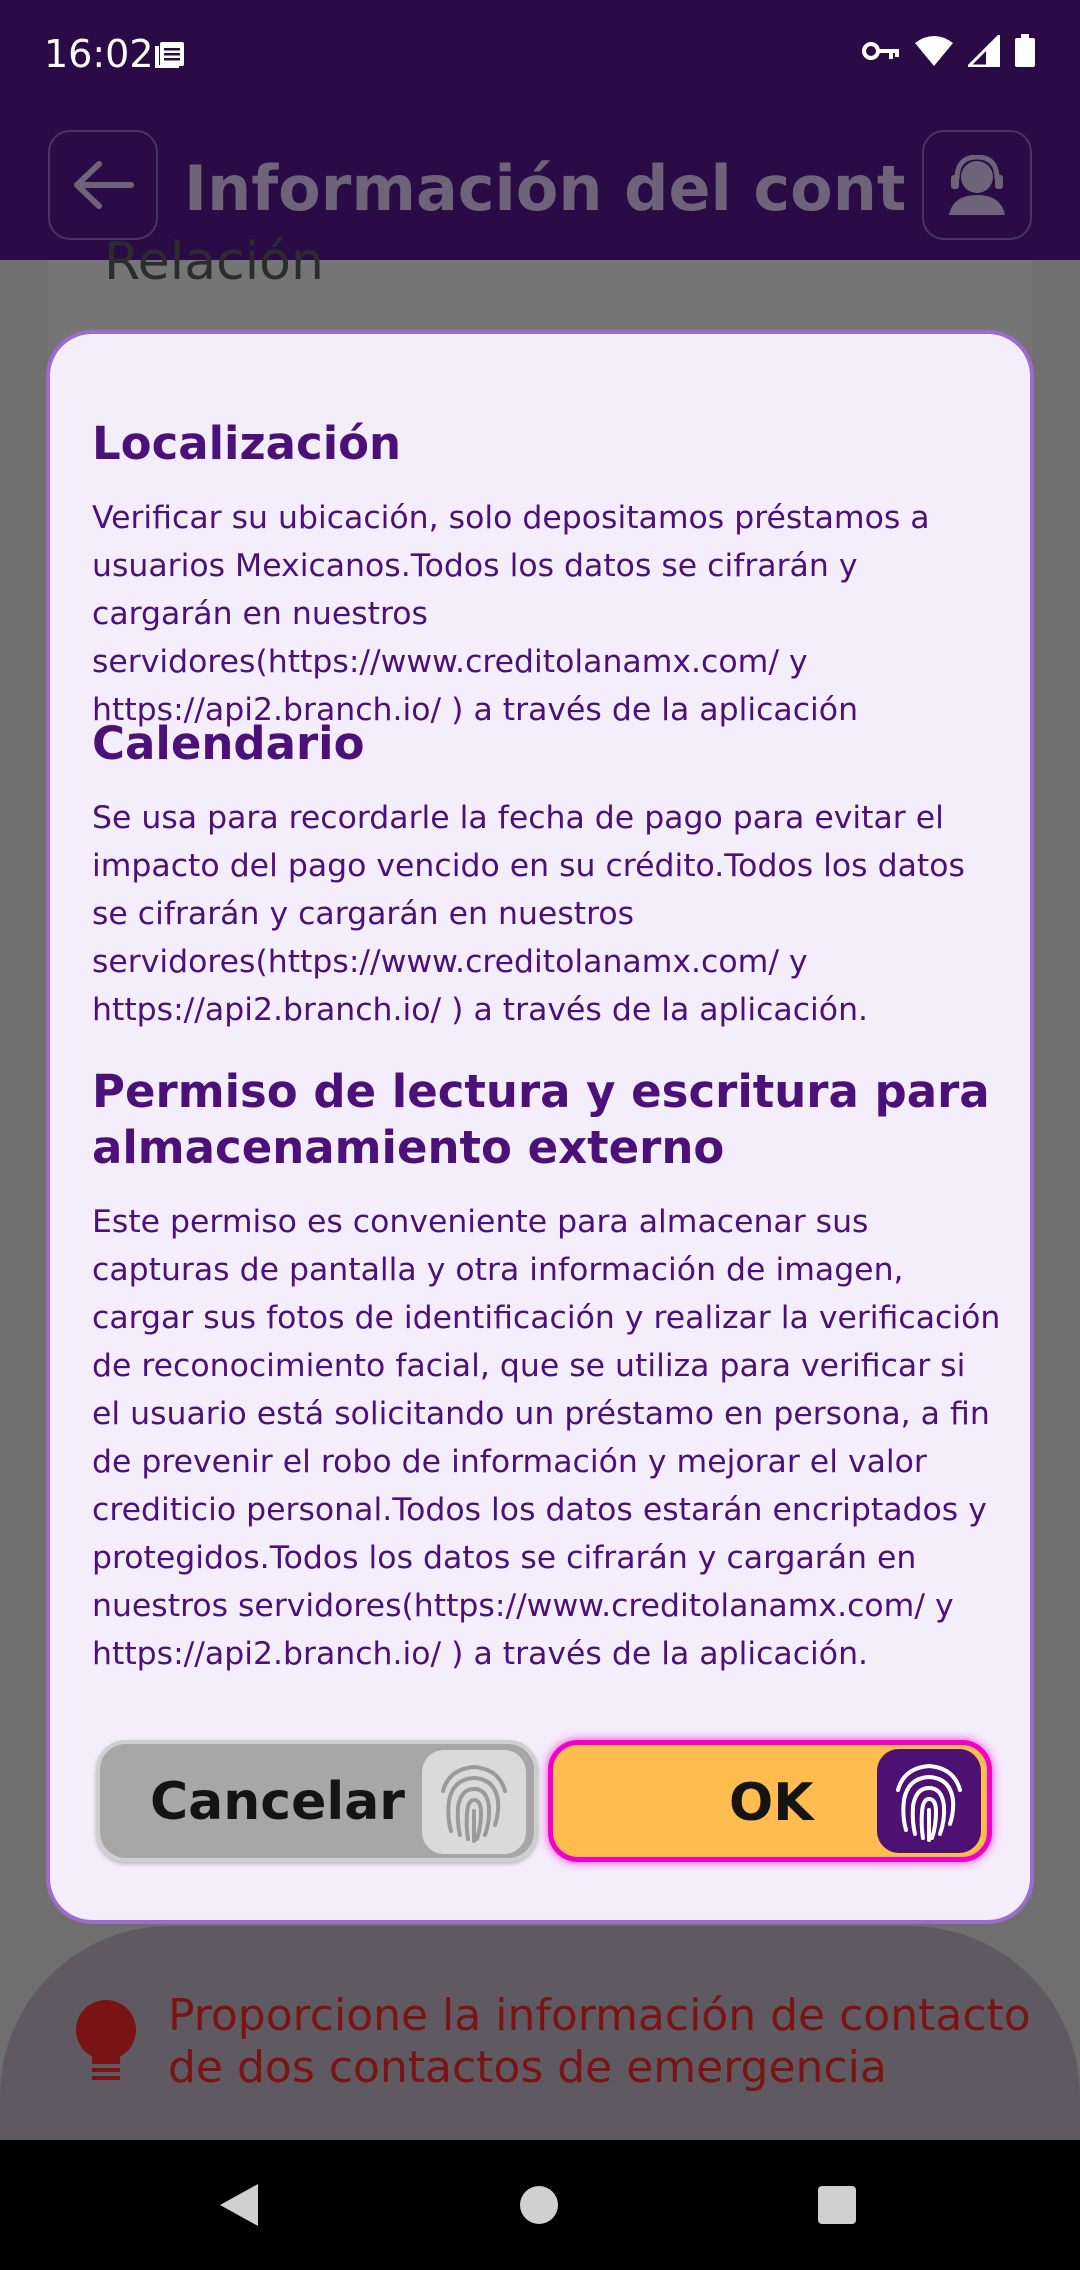 This screenshot has width=1080, height=2270. What do you see at coordinates (934, 51) in the screenshot?
I see `wifi-icon` at bounding box center [934, 51].